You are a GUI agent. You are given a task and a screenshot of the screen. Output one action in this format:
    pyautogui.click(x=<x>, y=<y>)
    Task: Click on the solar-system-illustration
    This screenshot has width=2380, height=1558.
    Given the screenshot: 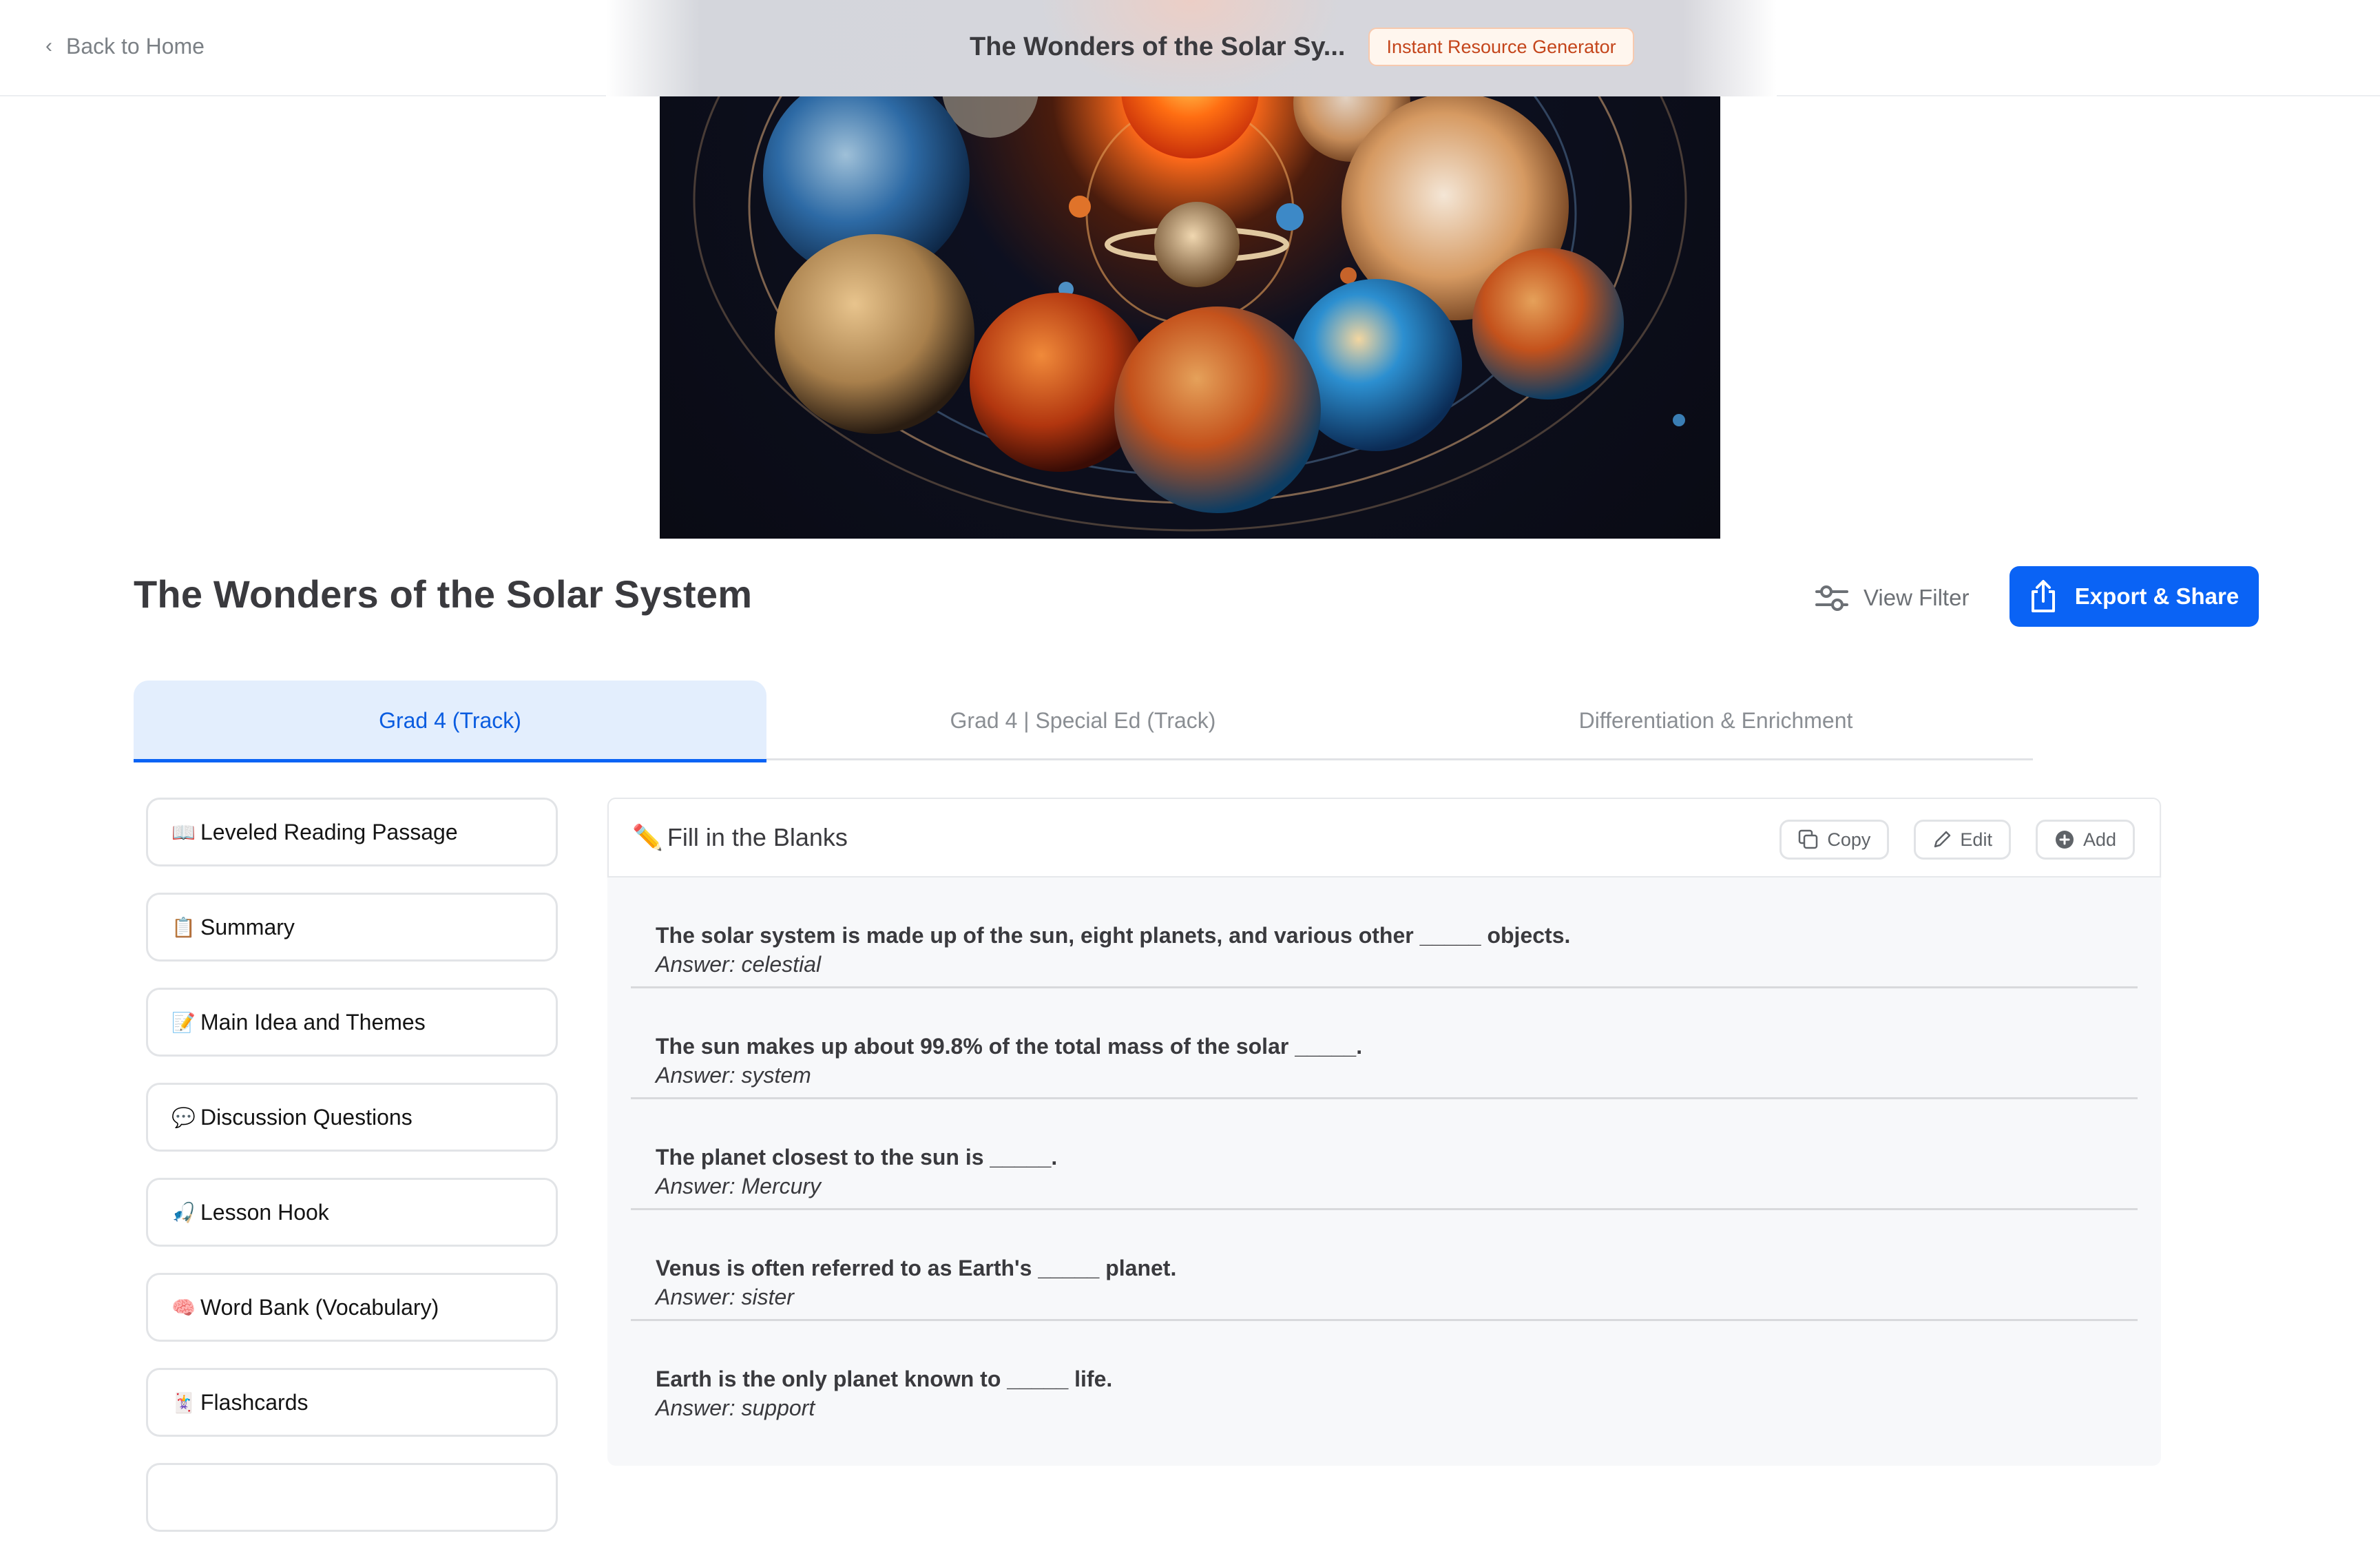 What is the action you would take?
    pyautogui.click(x=1190, y=314)
    